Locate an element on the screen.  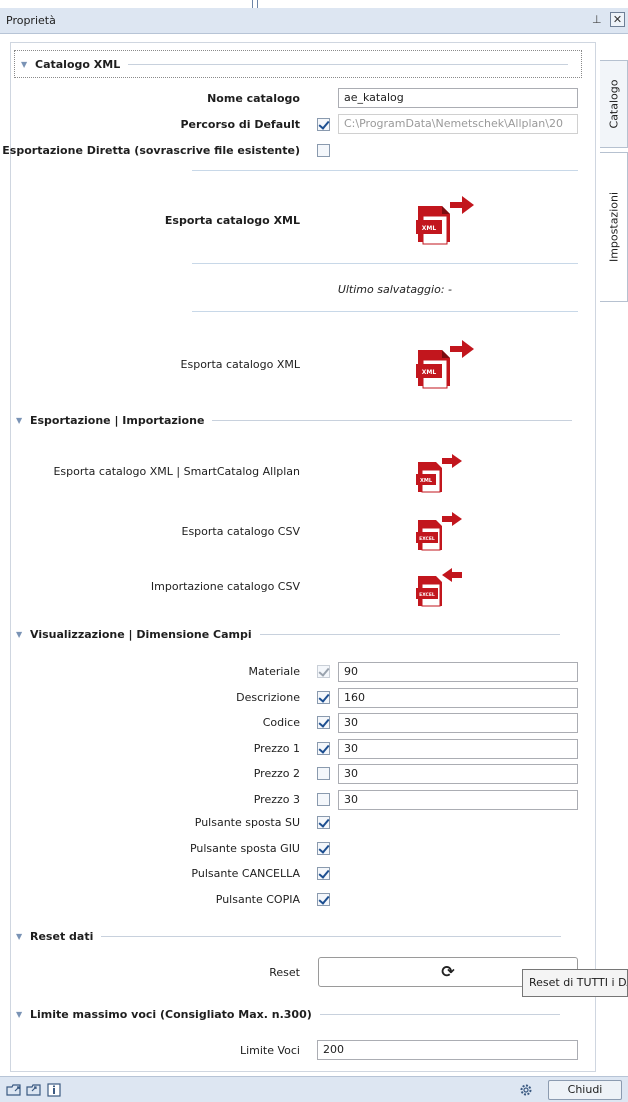
esportazione-diretta-checkbox is located at coordinates (323, 150).